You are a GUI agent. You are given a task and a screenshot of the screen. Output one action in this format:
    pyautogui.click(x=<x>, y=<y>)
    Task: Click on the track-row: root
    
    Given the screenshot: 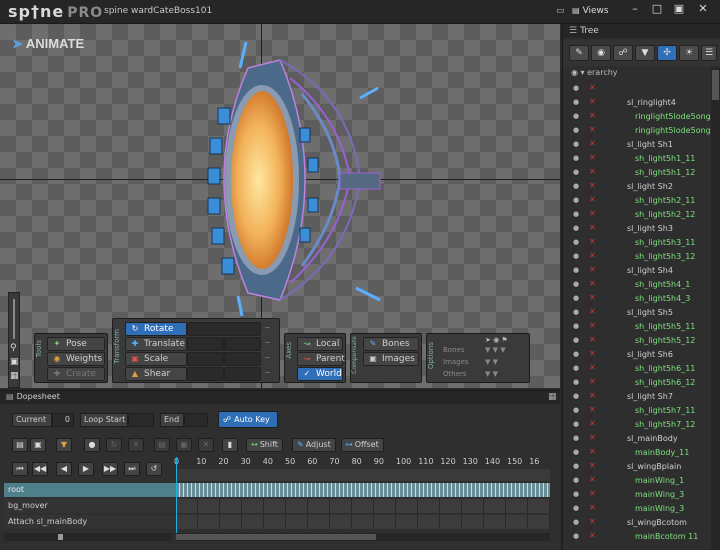 What is the action you would take?
    pyautogui.click(x=277, y=490)
    